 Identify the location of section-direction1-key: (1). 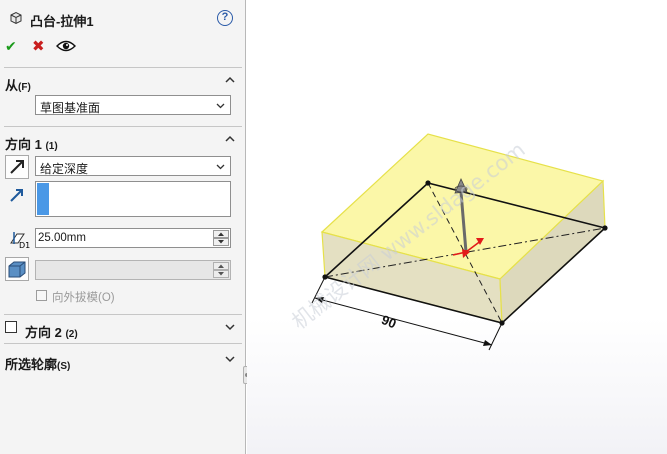
(51, 146).